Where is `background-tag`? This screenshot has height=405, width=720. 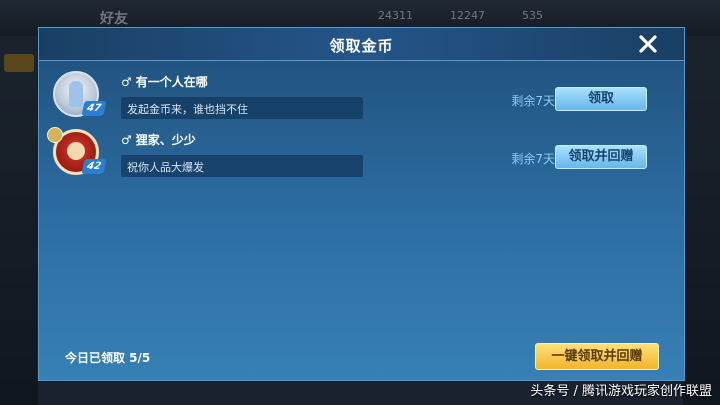
background-tag is located at coordinates (19, 63).